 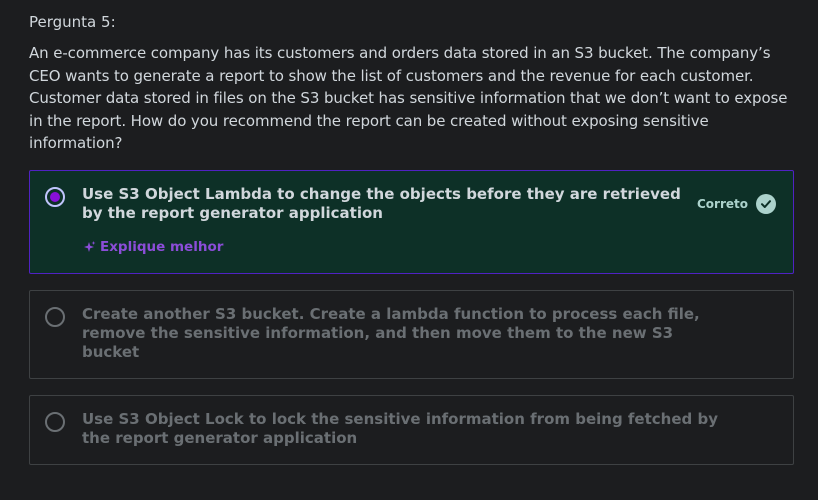 I want to click on explain-more-label: Explique melhor, so click(x=162, y=246).